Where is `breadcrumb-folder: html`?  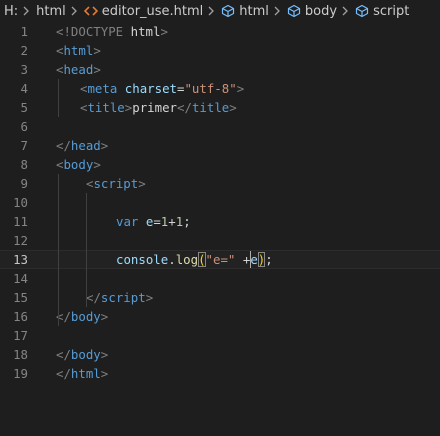 breadcrumb-folder: html is located at coordinates (51, 11).